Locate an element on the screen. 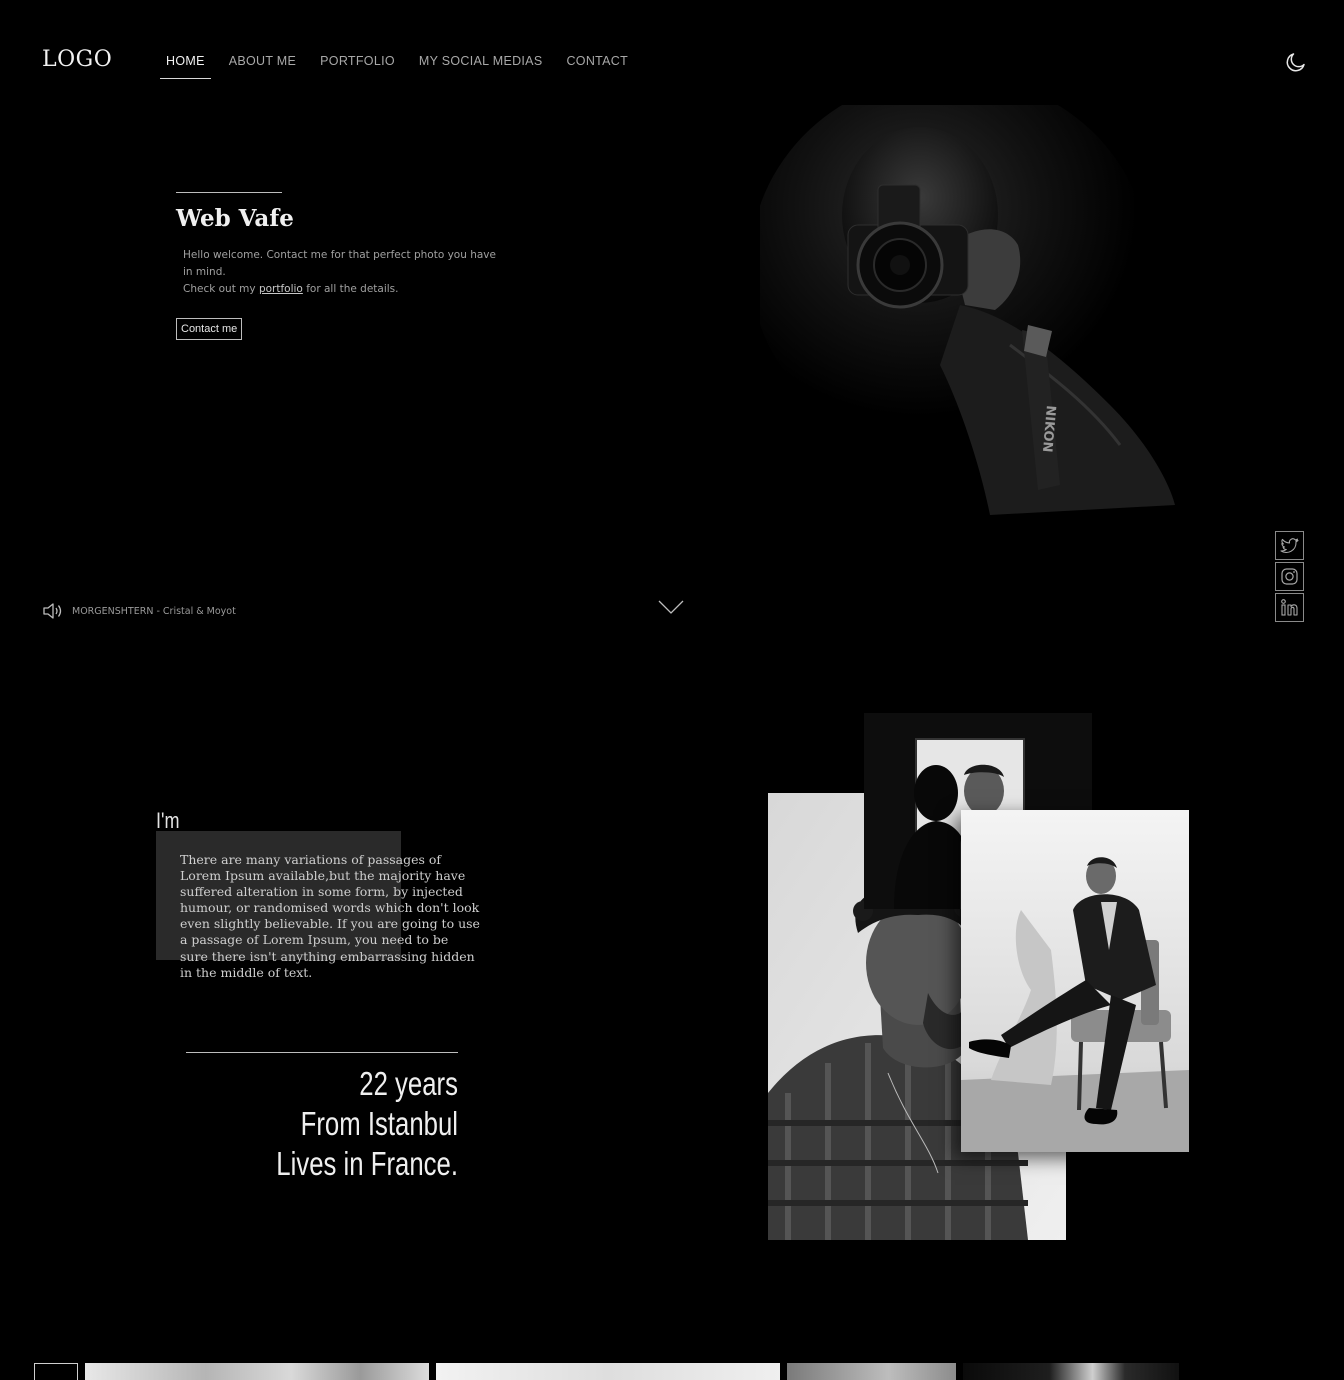  nav-item-social-medias: MY SOCIAL MEDIAS is located at coordinates (481, 65).